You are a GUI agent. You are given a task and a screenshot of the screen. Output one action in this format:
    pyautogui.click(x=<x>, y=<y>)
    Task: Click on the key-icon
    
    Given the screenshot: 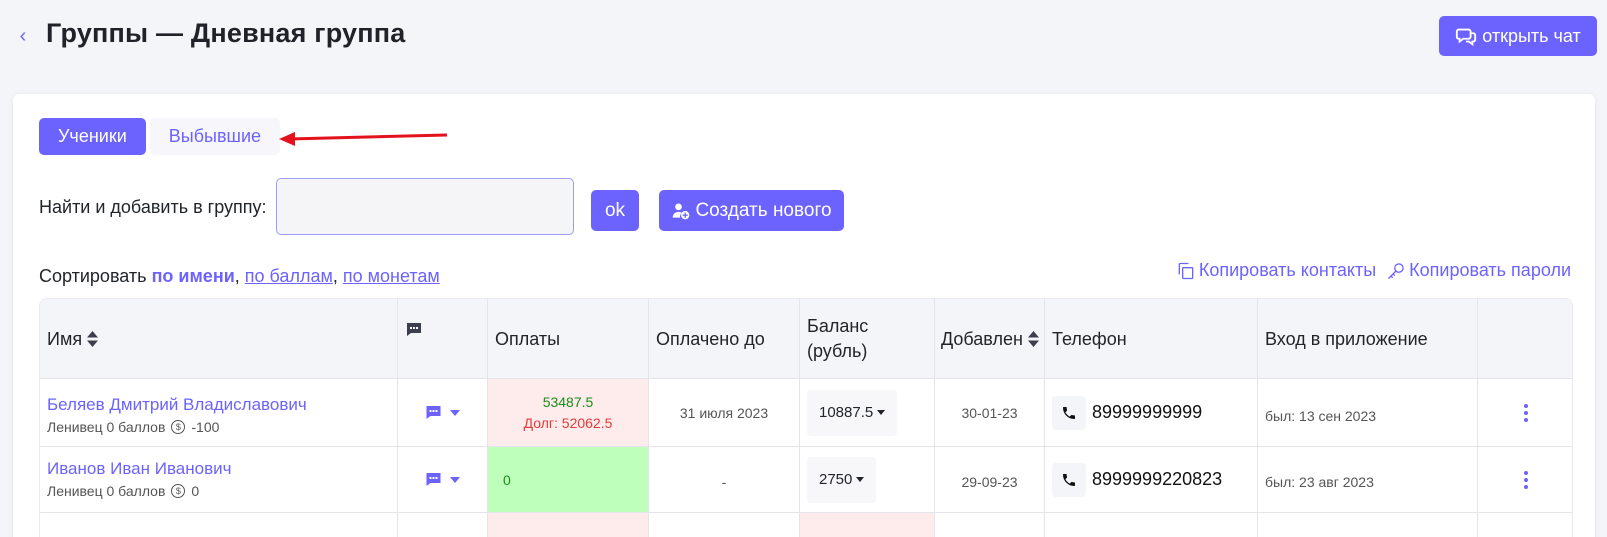 What is the action you would take?
    pyautogui.click(x=1396, y=270)
    